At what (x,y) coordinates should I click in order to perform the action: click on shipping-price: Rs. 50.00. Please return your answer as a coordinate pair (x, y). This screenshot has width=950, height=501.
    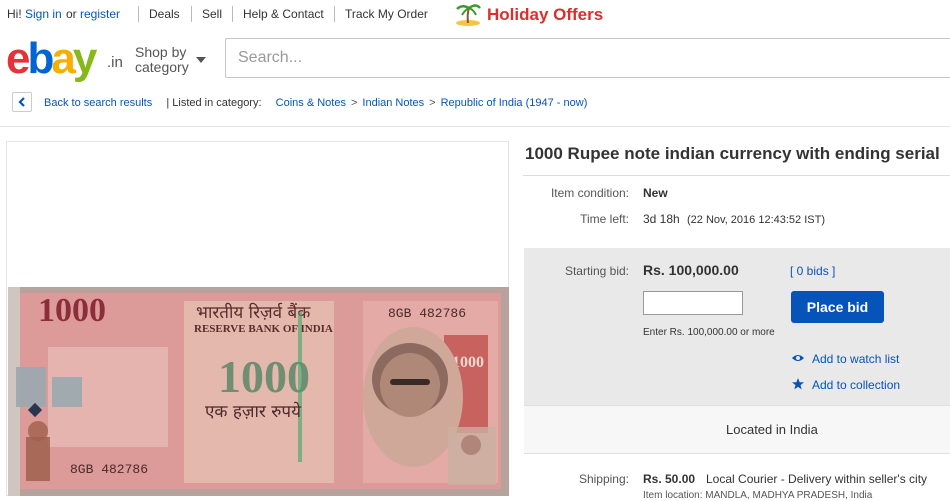
    Looking at the image, I should click on (669, 479).